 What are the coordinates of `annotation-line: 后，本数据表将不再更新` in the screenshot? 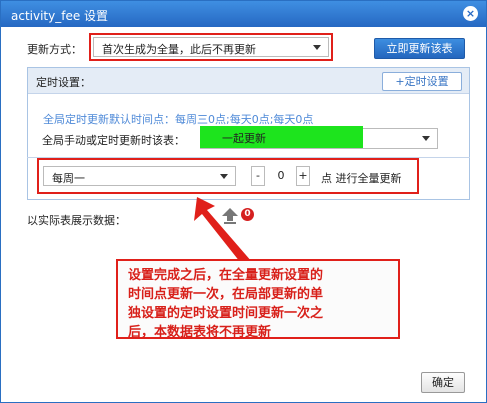 It's located at (200, 332).